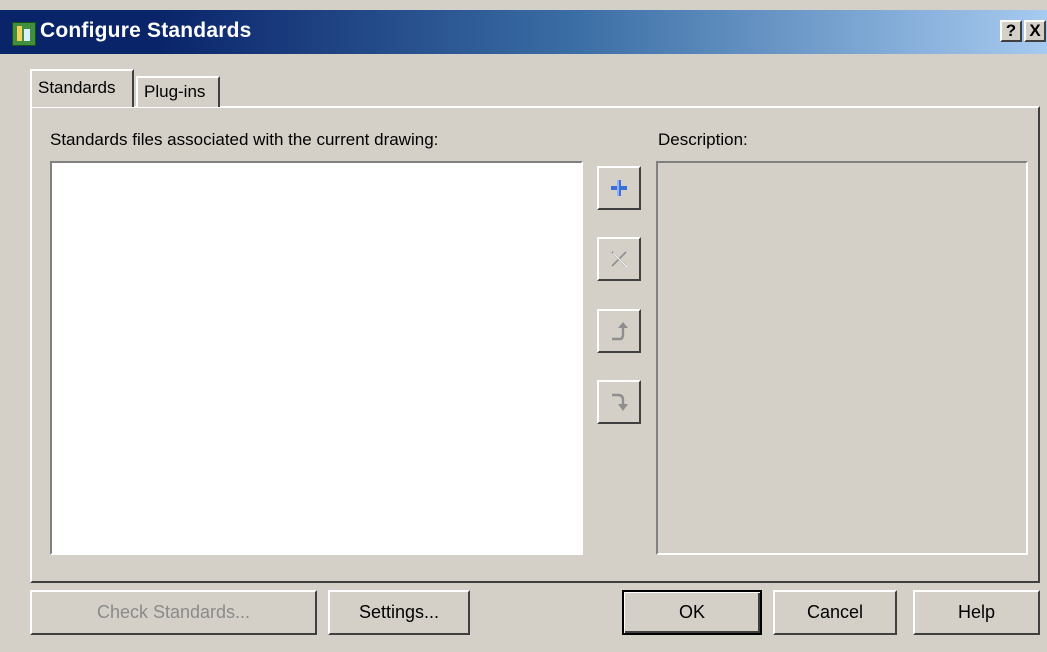 This screenshot has height=652, width=1047. Describe the element at coordinates (24, 34) in the screenshot. I see `app-icon` at that location.